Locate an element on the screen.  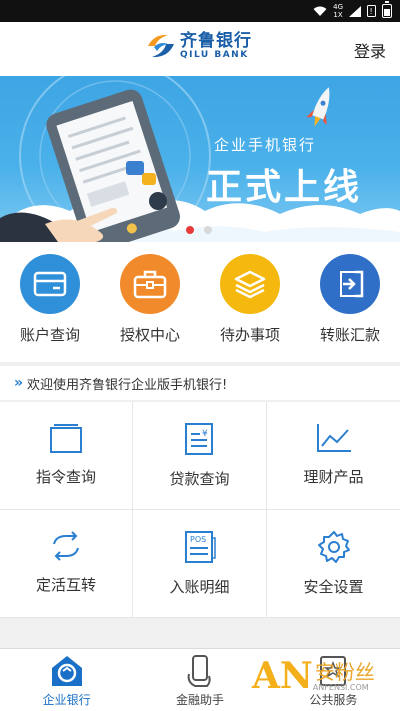
quick-label: 账户查询 is located at coordinates (49, 335).